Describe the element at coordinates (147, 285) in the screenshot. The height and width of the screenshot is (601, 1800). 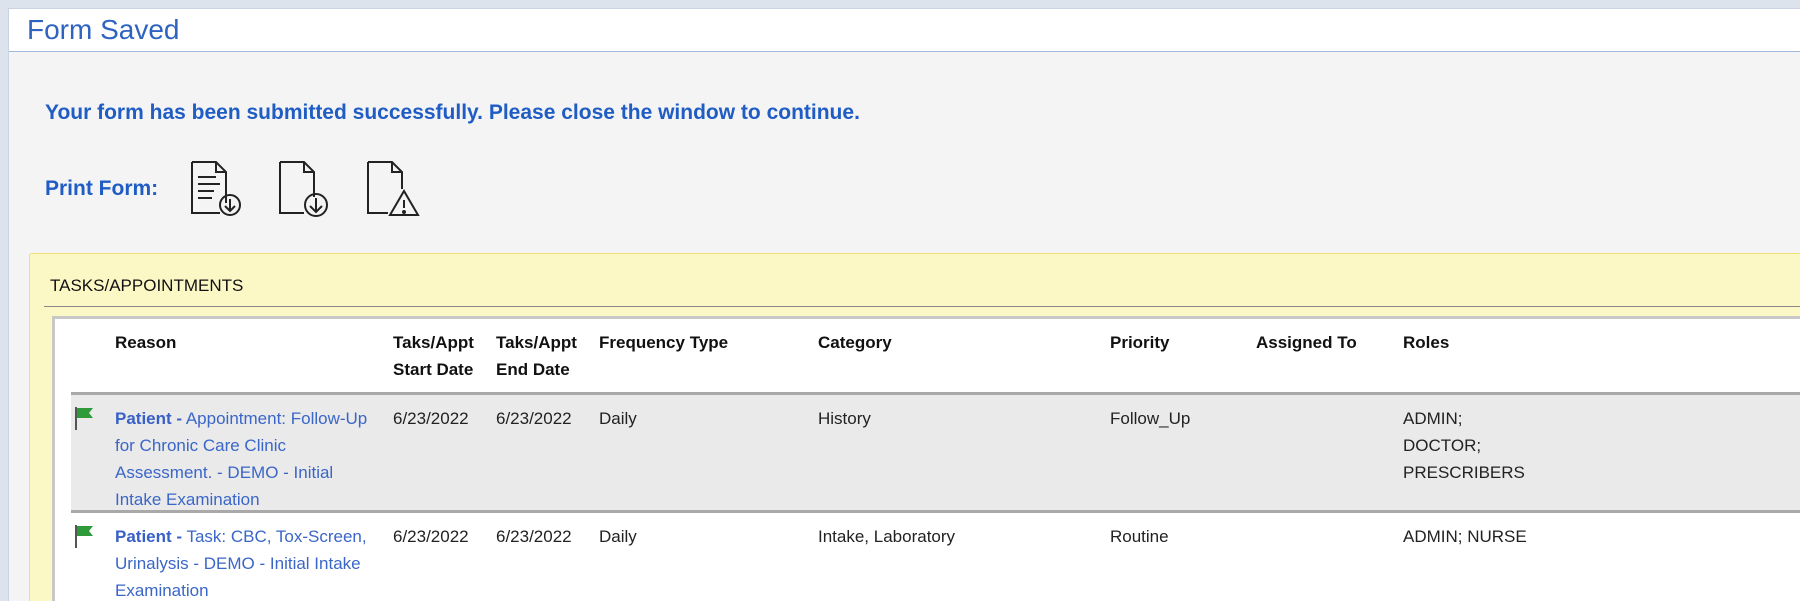
I see `panel-title: TASKS/APPOINTMENTS` at that location.